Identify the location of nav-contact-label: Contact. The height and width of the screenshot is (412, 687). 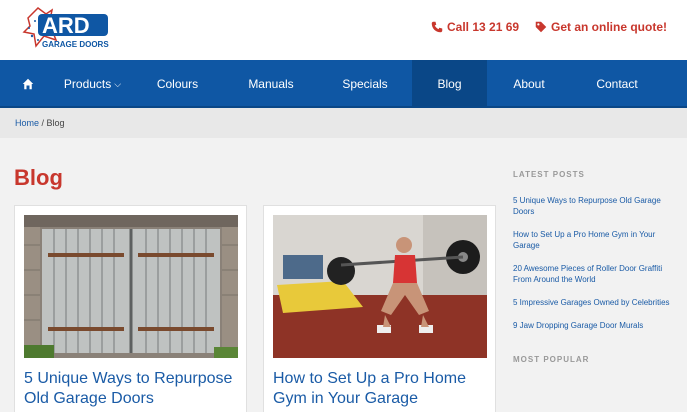
(617, 84).